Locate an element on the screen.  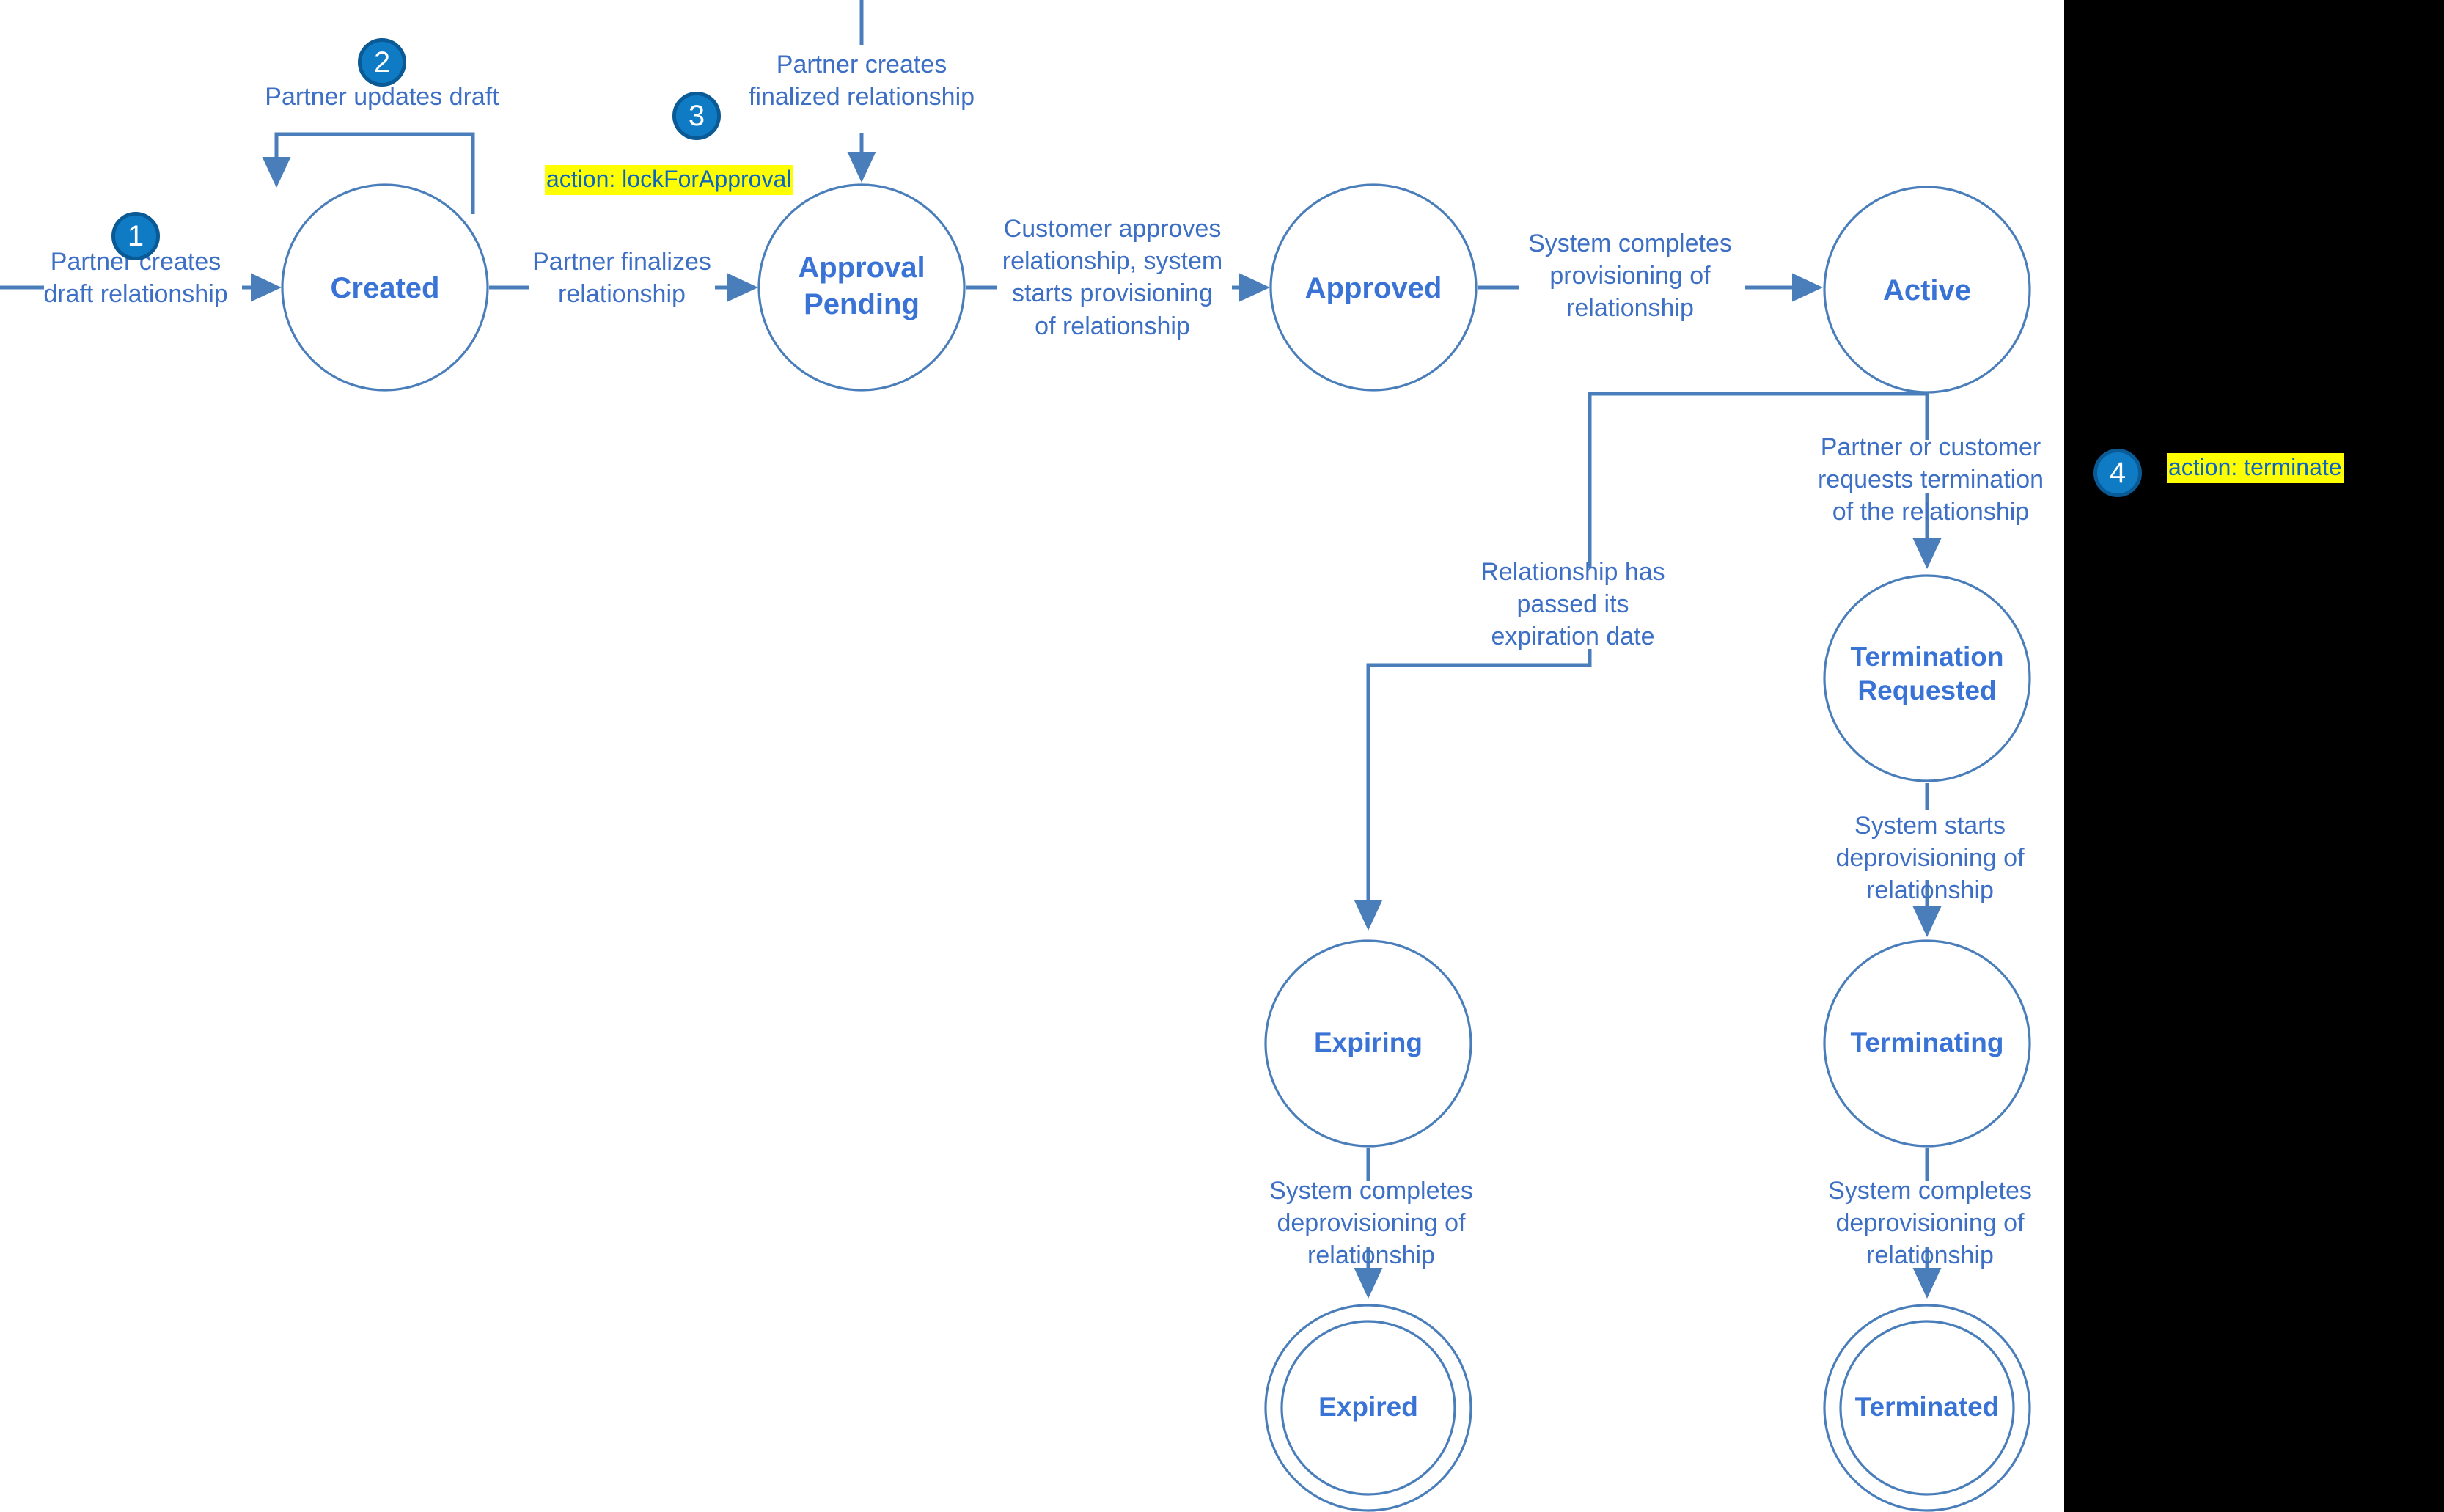
state-label-expired: Expired is located at coordinates (1368, 1407).